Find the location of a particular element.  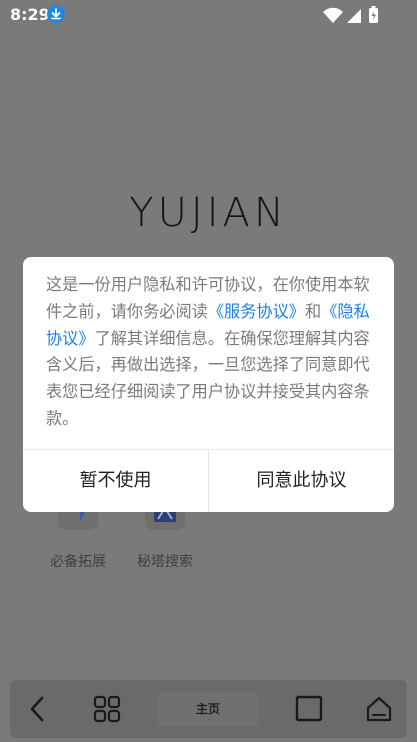

tabs-icon is located at coordinates (309, 709).